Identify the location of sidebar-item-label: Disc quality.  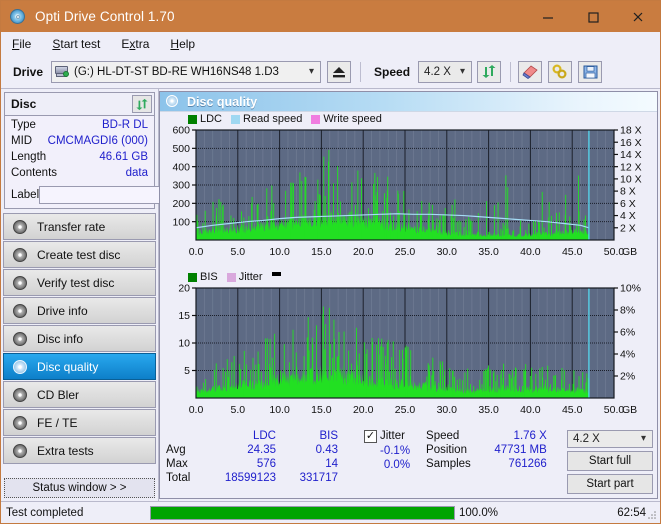
(68, 366).